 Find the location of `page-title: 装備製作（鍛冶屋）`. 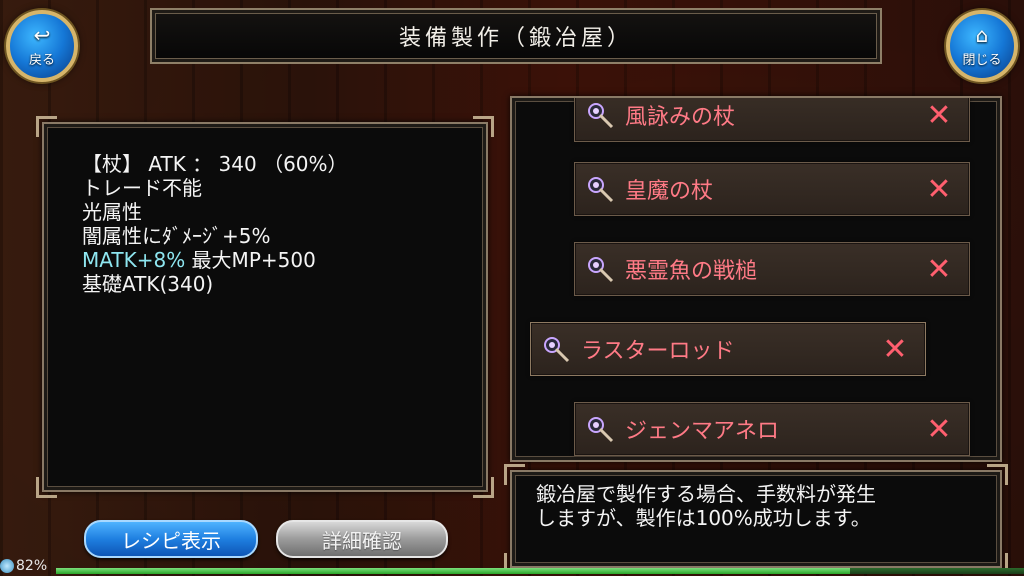

page-title: 装備製作（鍛冶屋） is located at coordinates (515, 38).